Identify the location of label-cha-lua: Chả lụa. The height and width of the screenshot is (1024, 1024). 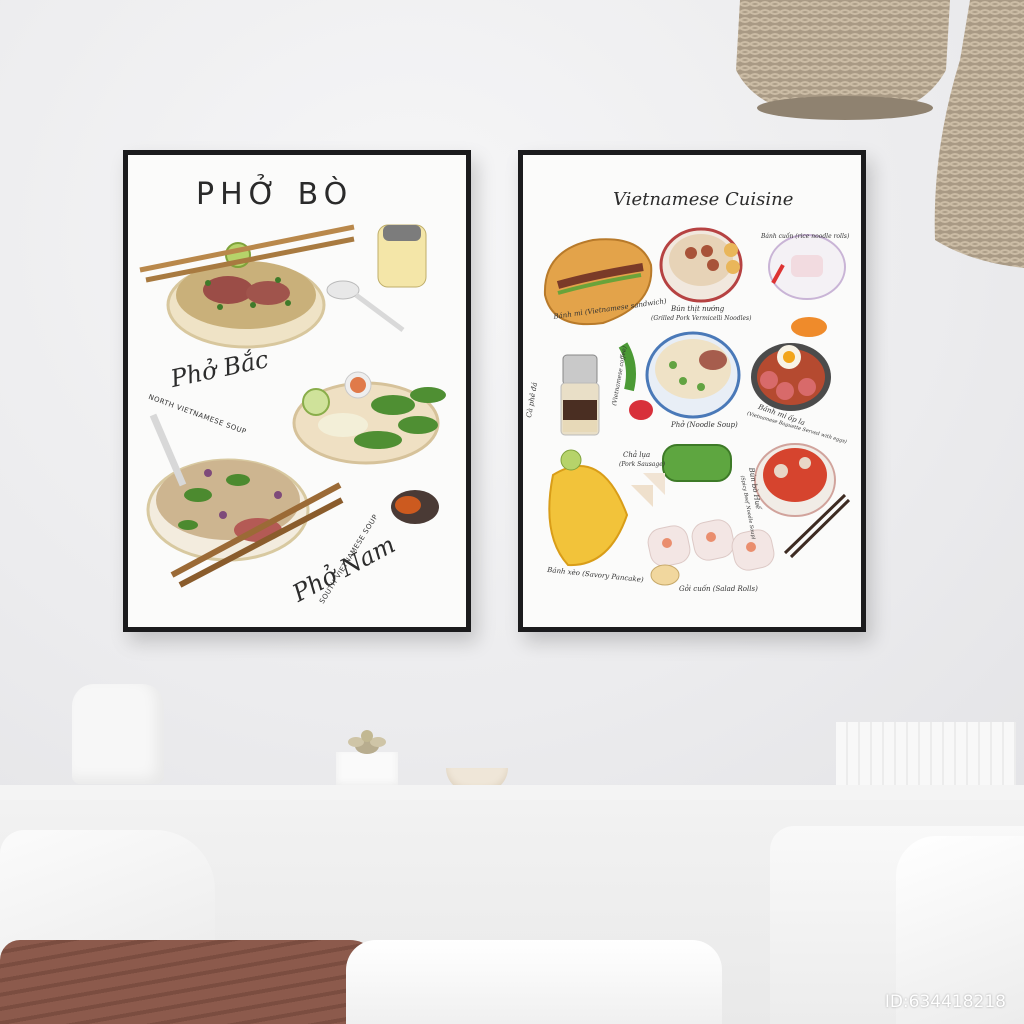
(637, 455).